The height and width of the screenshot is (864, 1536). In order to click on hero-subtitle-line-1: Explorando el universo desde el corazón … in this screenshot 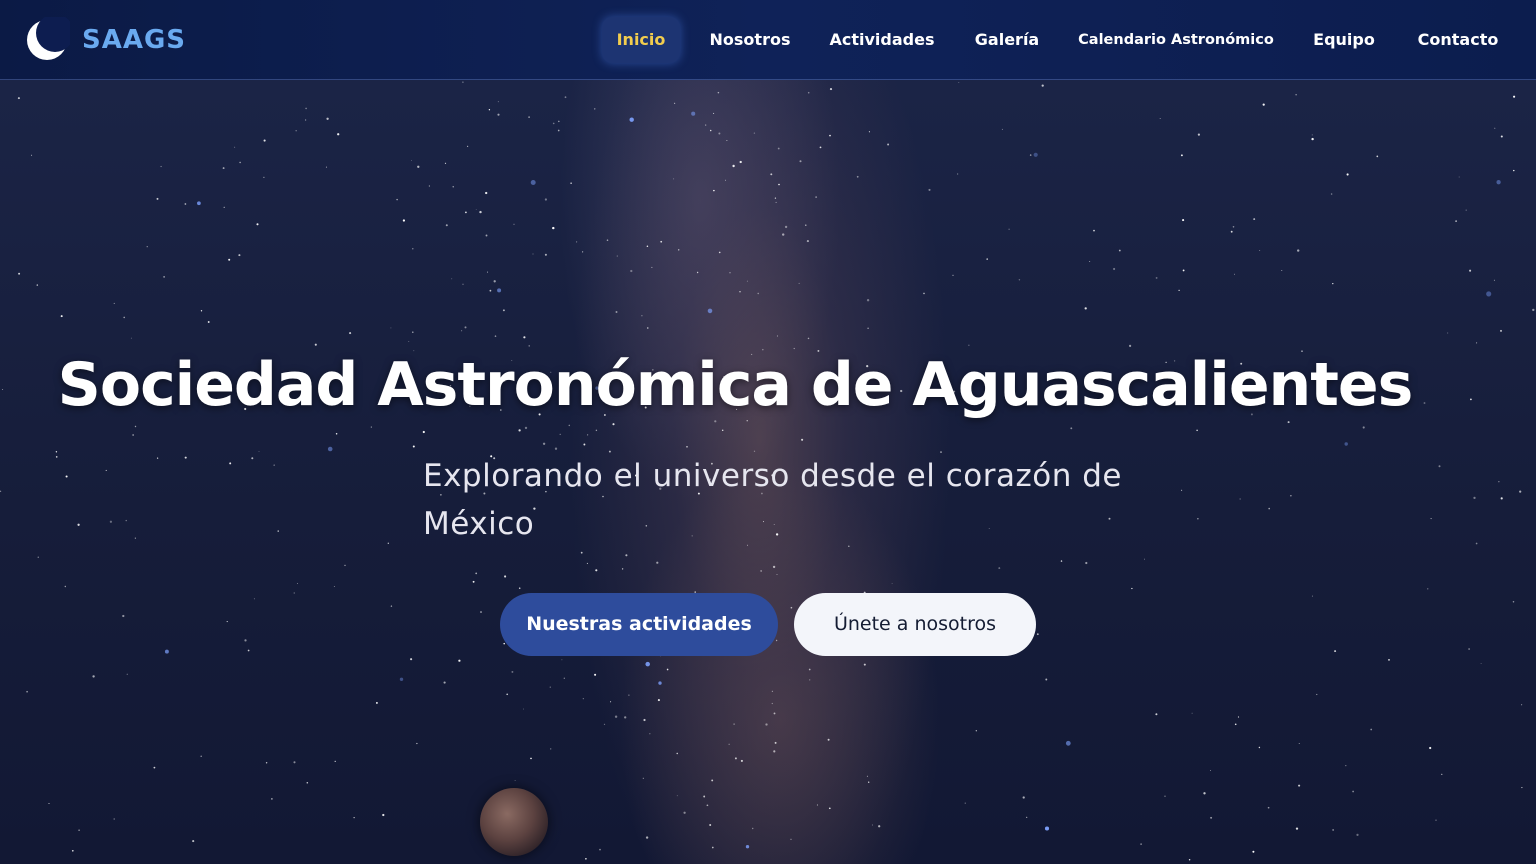, I will do `click(772, 476)`.